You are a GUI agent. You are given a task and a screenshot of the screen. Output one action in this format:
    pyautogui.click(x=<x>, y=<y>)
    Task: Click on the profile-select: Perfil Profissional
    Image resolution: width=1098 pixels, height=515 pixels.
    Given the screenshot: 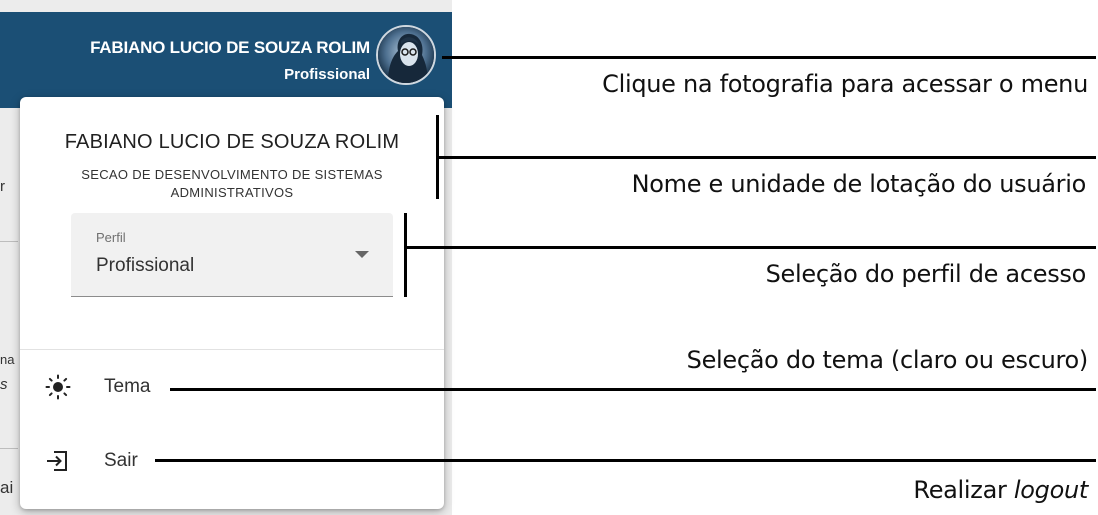 What is the action you would take?
    pyautogui.click(x=232, y=255)
    